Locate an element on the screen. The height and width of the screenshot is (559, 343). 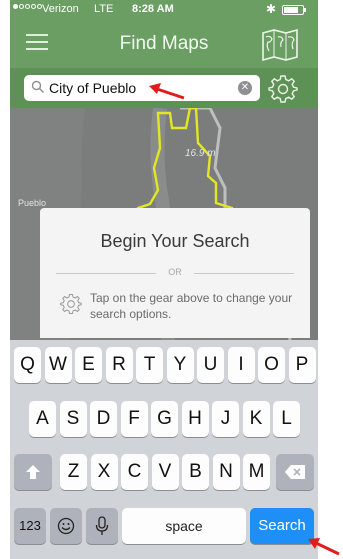
search-options-button is located at coordinates (283, 89).